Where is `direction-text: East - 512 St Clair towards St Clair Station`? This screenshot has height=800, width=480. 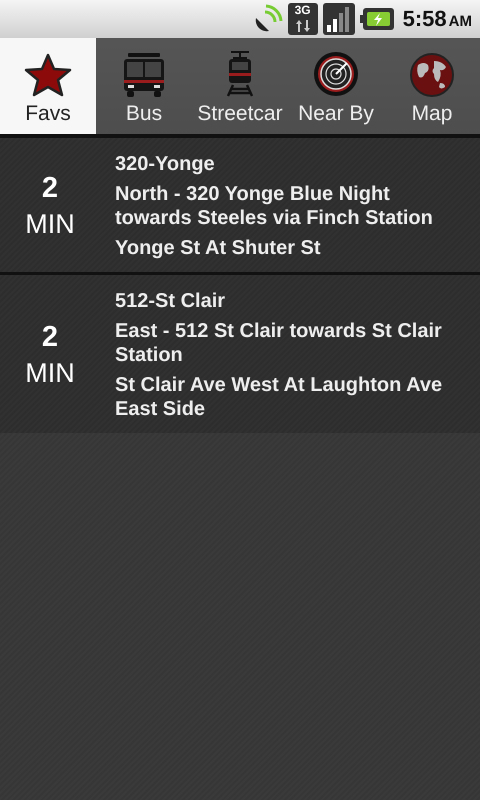 direction-text: East - 512 St Clair towards St Clair Station is located at coordinates (279, 343).